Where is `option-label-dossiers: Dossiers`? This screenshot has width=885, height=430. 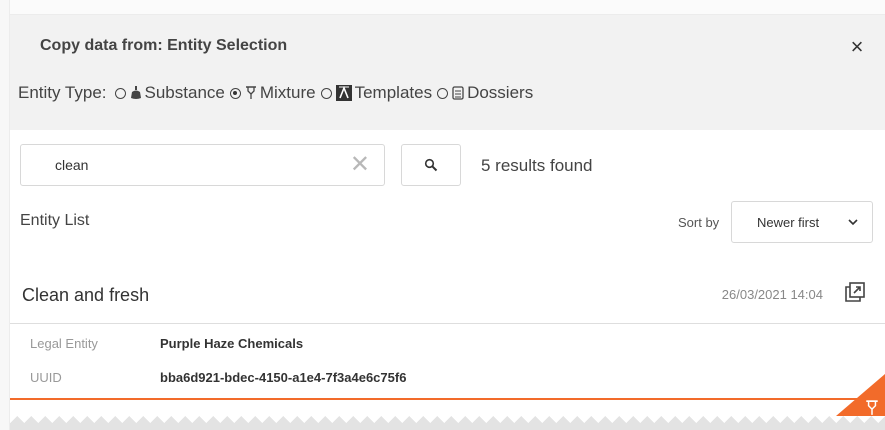 option-label-dossiers: Dossiers is located at coordinates (500, 92).